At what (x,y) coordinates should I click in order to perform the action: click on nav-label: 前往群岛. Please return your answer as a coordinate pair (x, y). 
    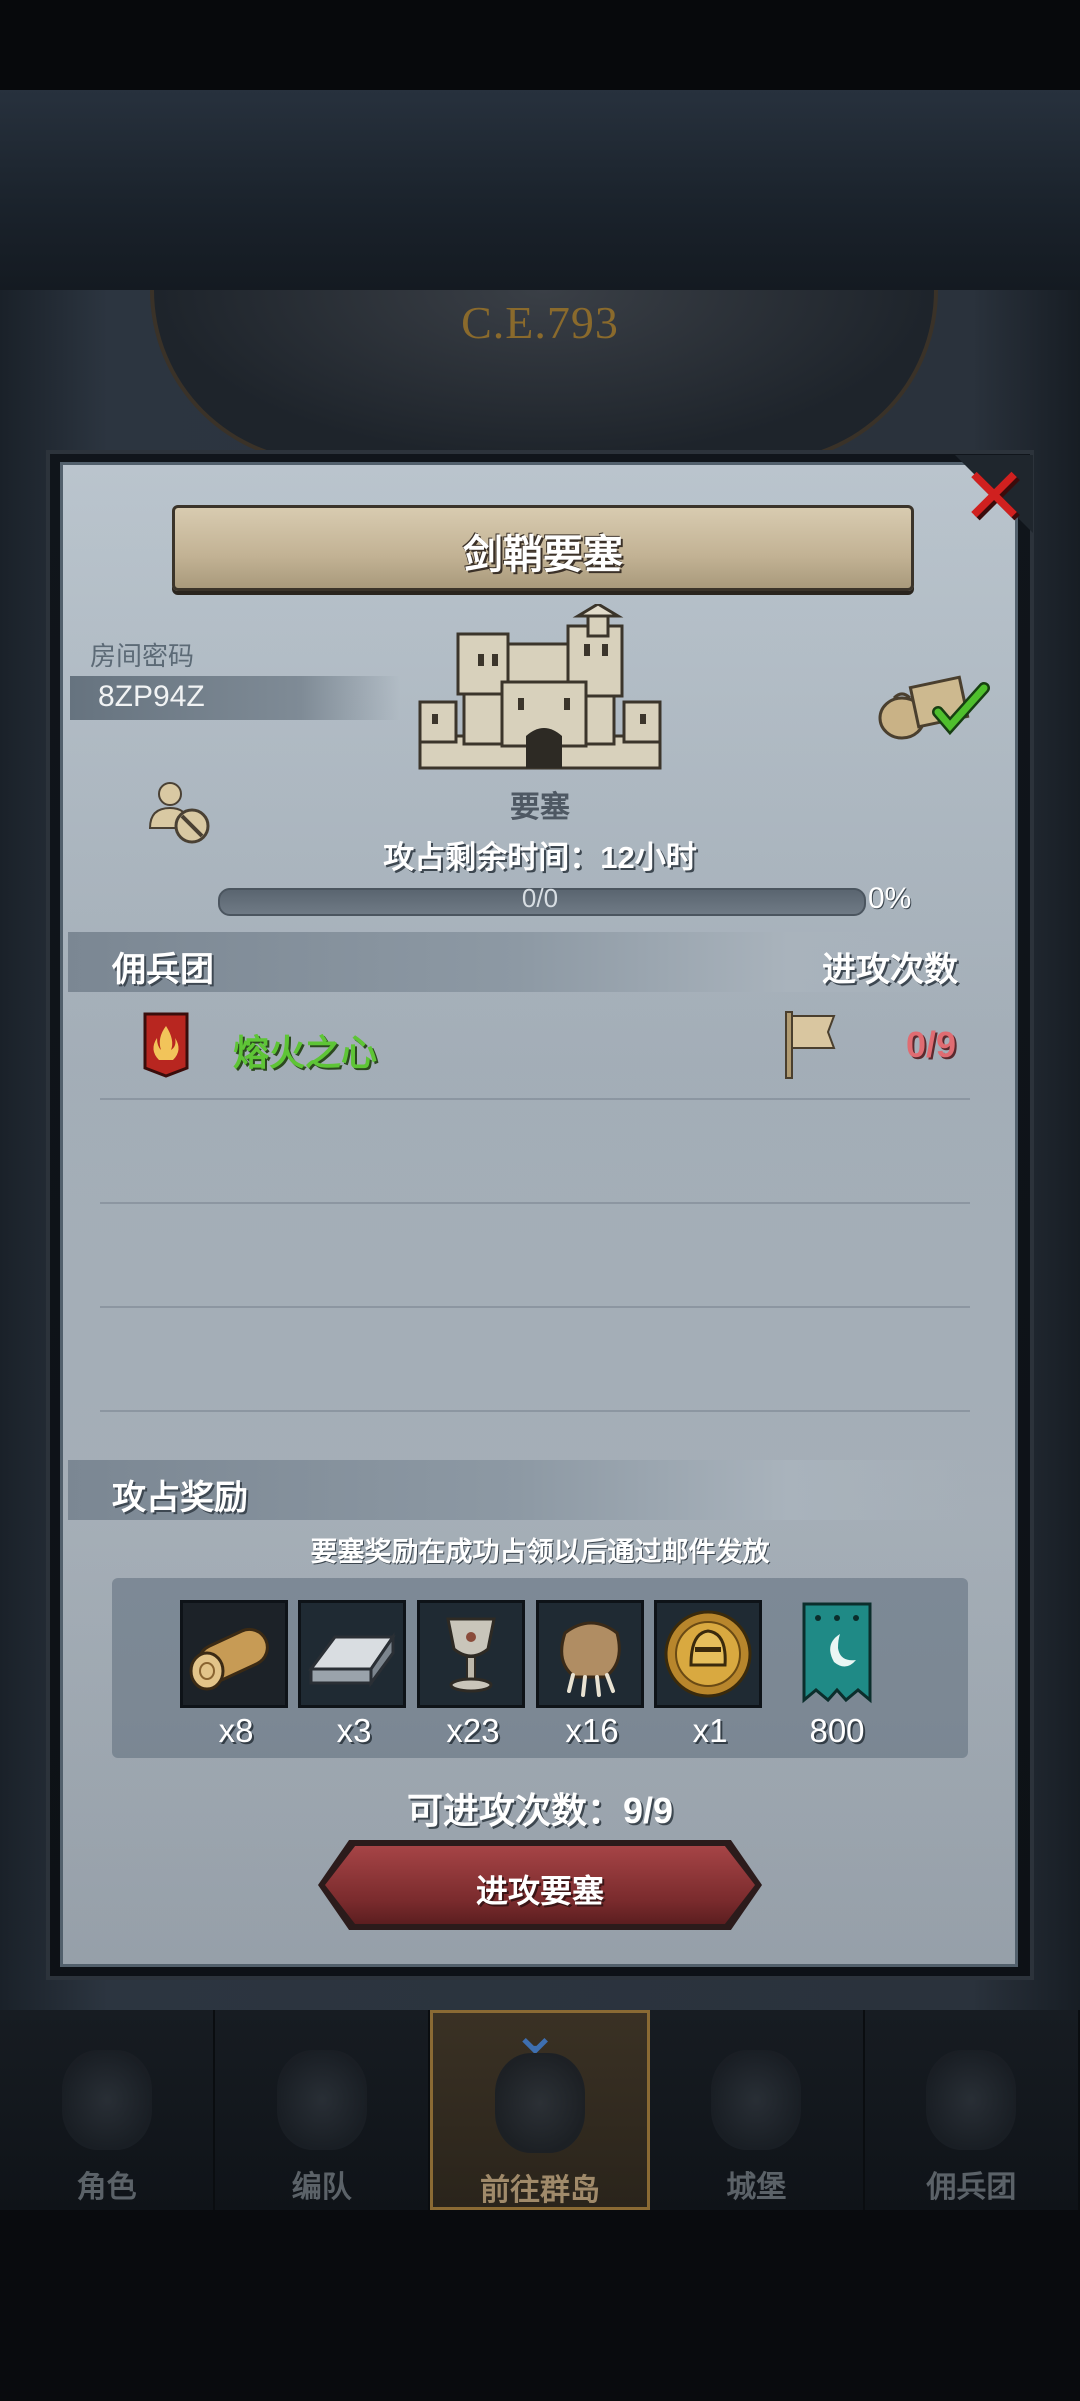
    Looking at the image, I should click on (540, 2190).